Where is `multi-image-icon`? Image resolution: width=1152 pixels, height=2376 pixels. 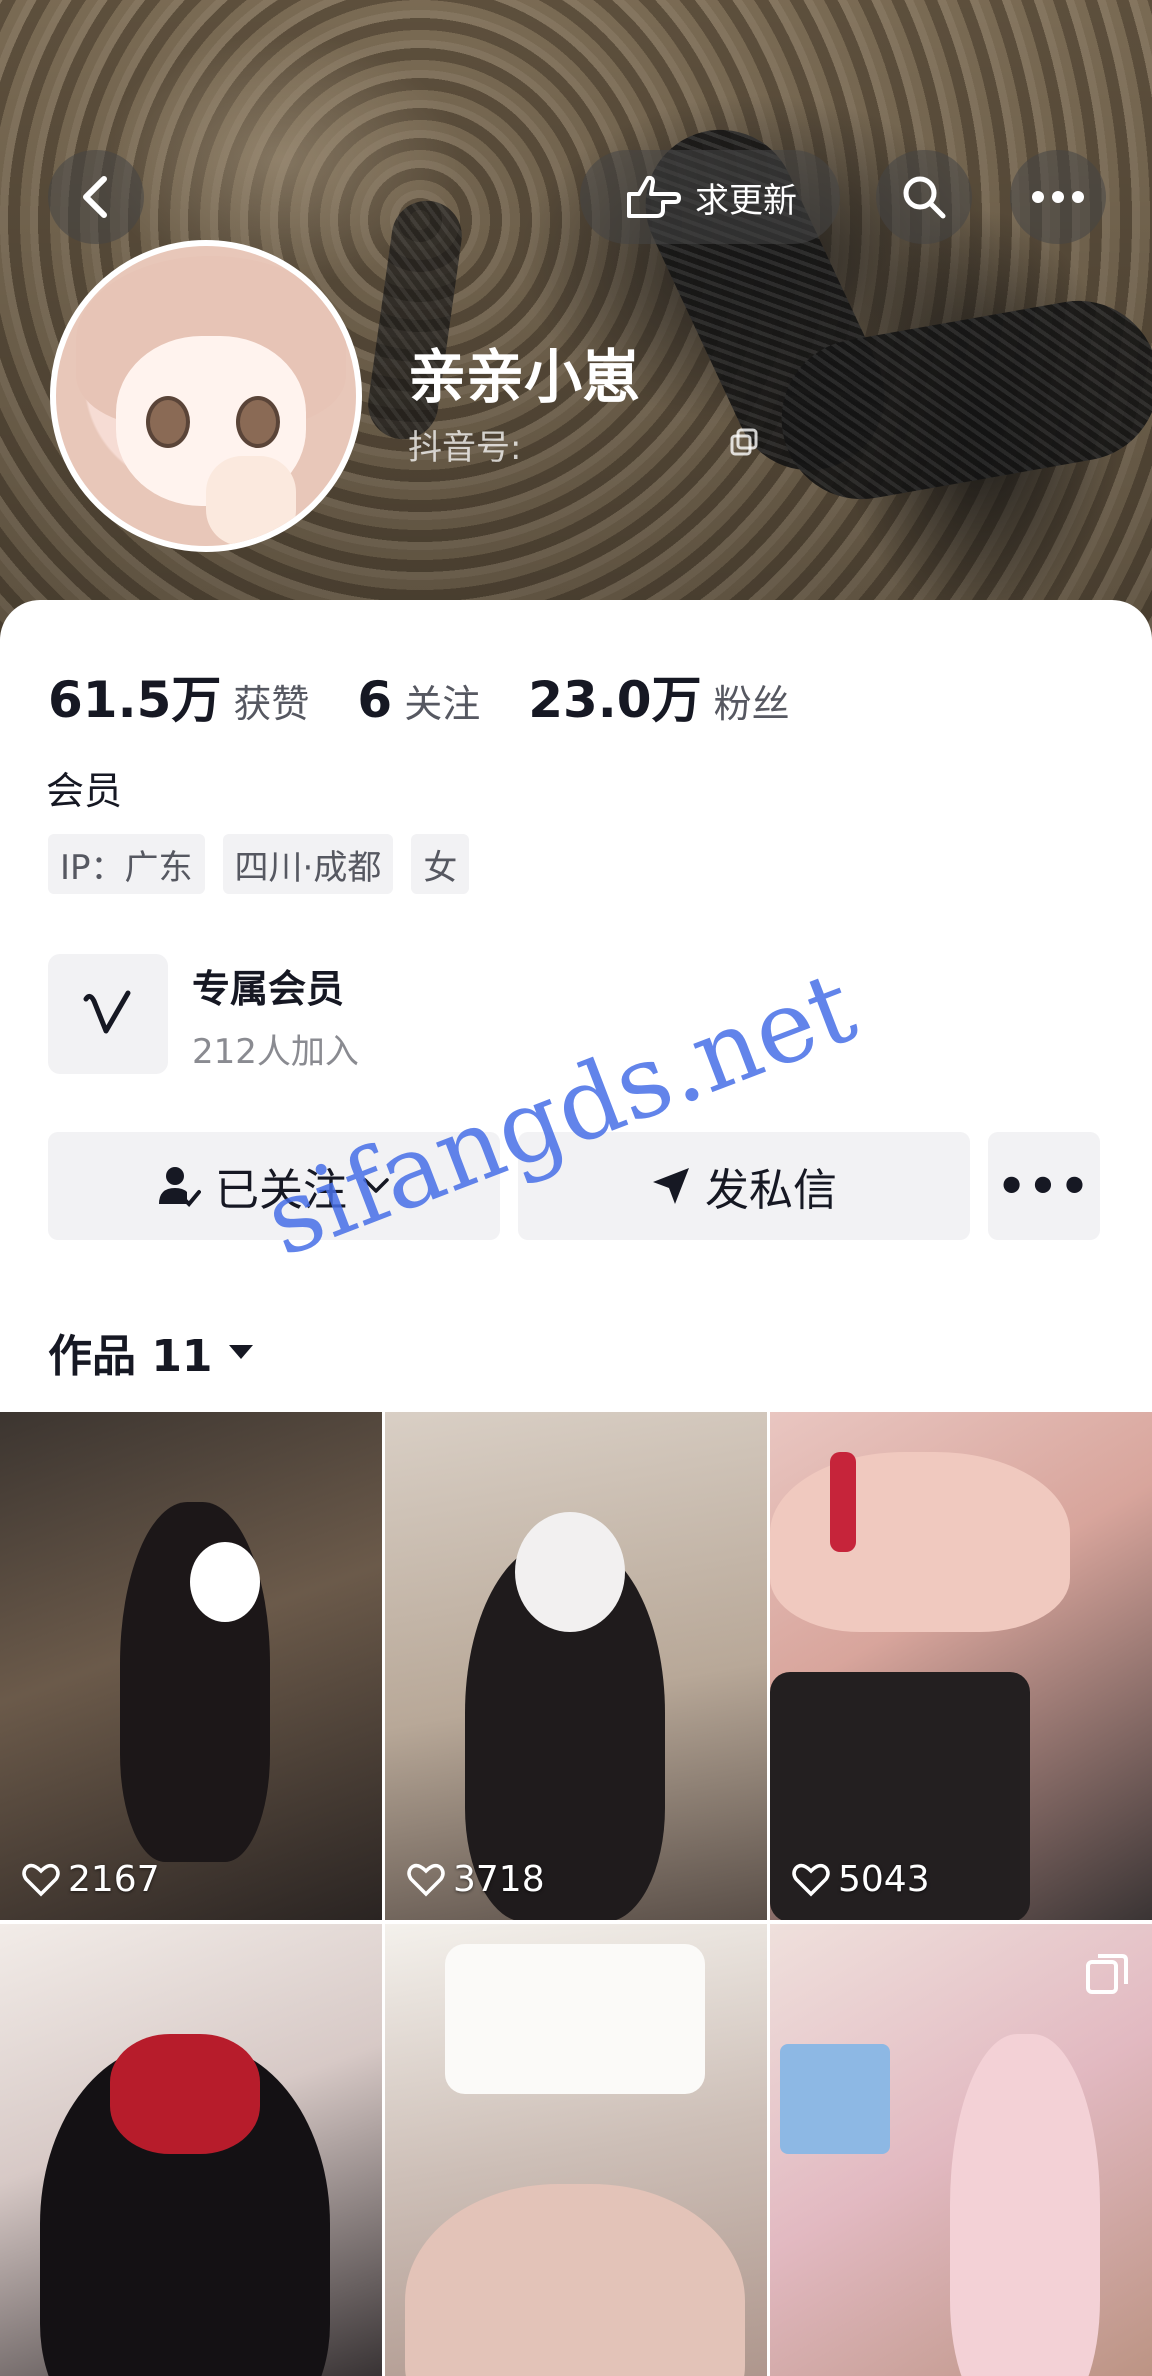
multi-image-icon is located at coordinates (1107, 1974).